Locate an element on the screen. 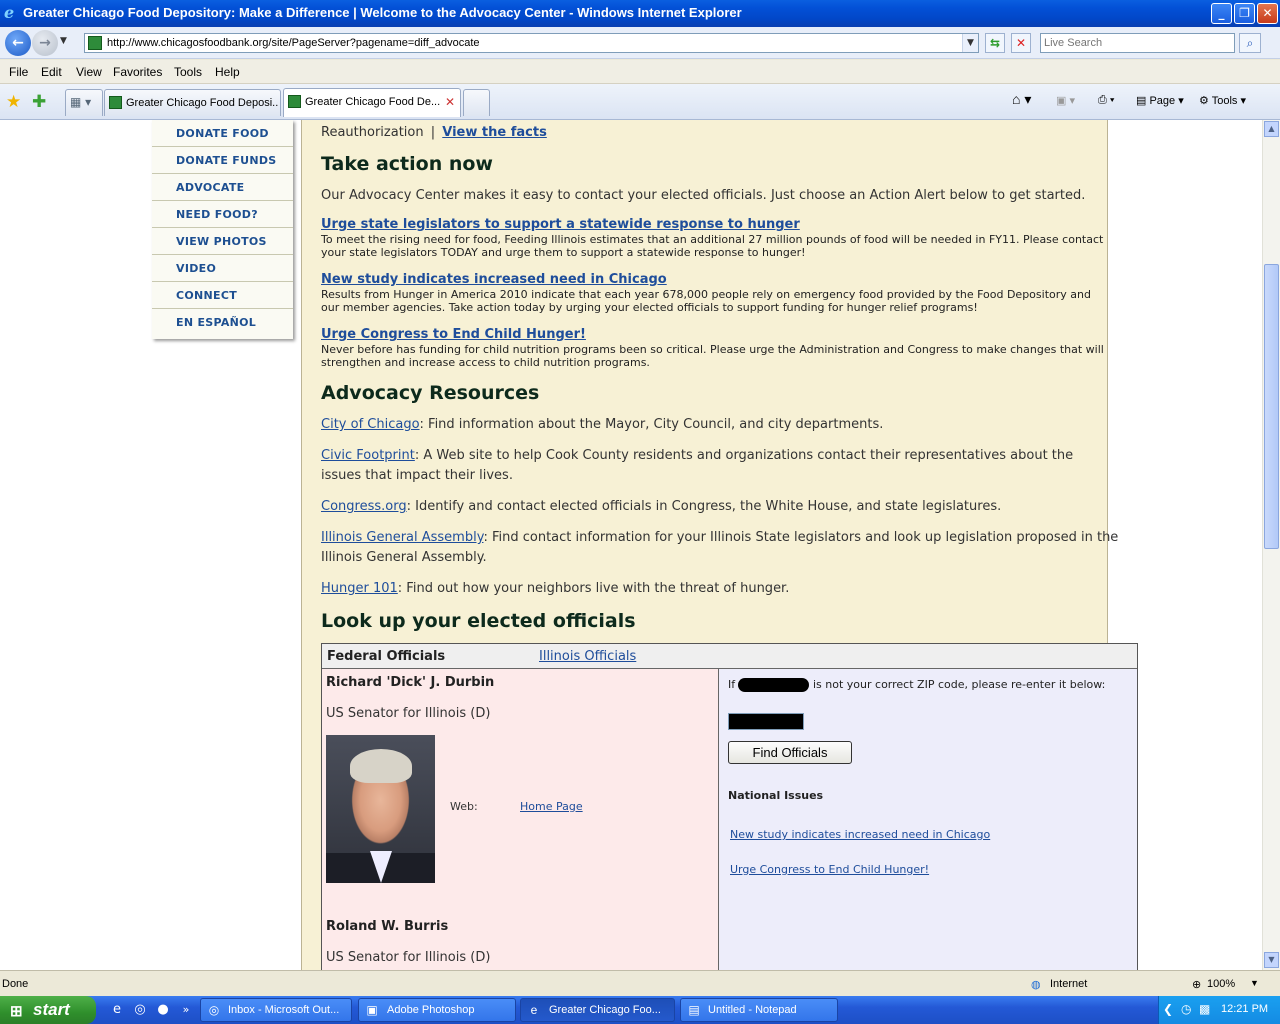 This screenshot has width=1280, height=1024. resource-link: City of Chicago is located at coordinates (370, 424).